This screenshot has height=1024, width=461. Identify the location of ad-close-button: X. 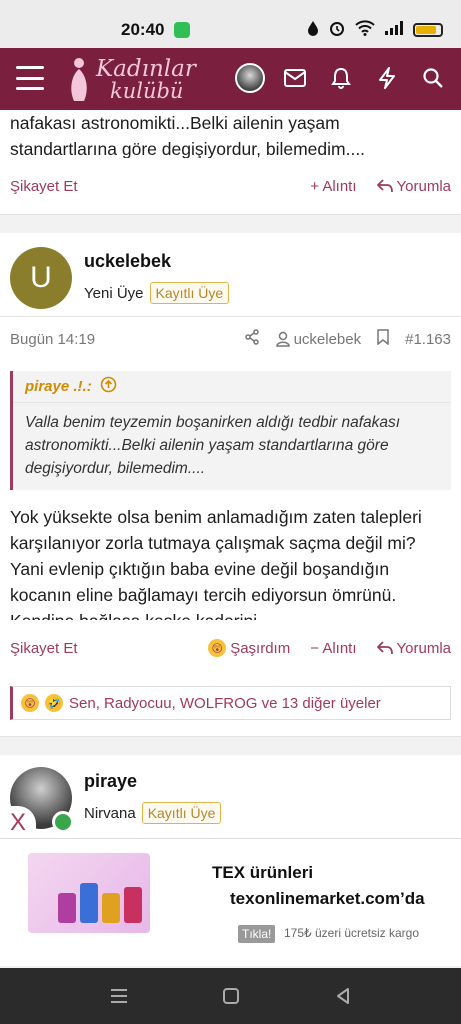
(18, 823).